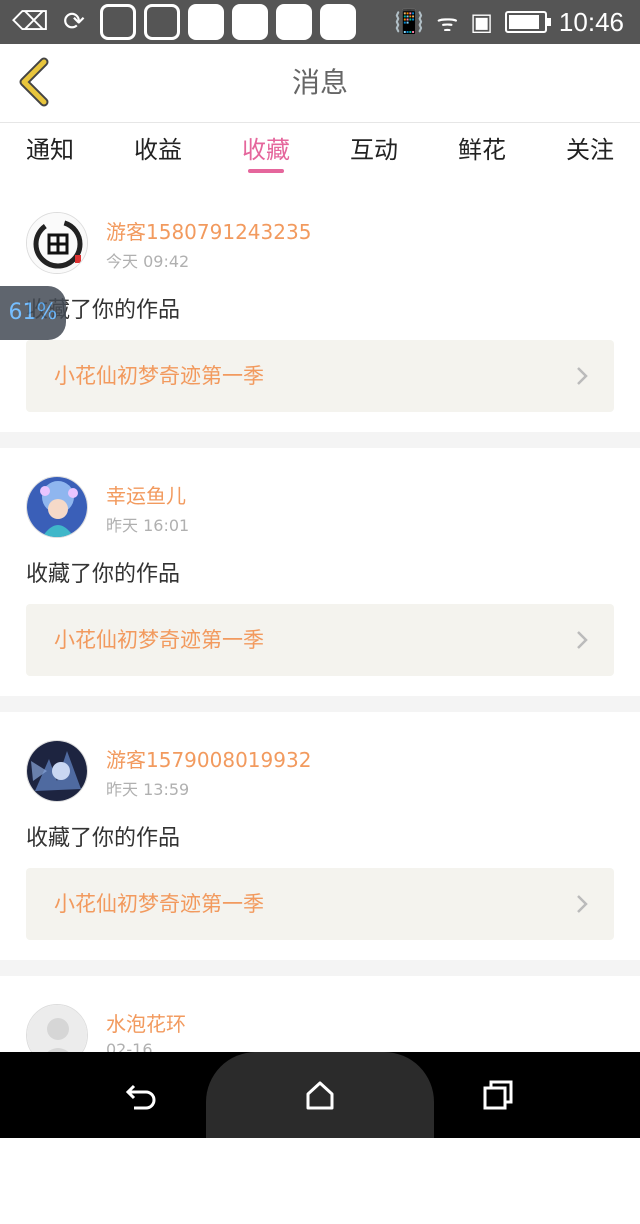 This screenshot has height=1224, width=640. What do you see at coordinates (57, 771) in the screenshot?
I see `dark-avatar-icon` at bounding box center [57, 771].